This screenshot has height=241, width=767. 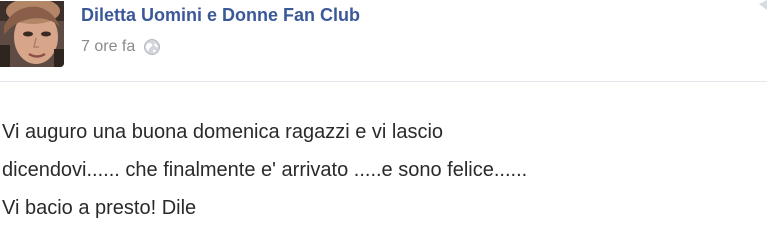 I want to click on post-meta: 7 ore fa, so click(x=121, y=47).